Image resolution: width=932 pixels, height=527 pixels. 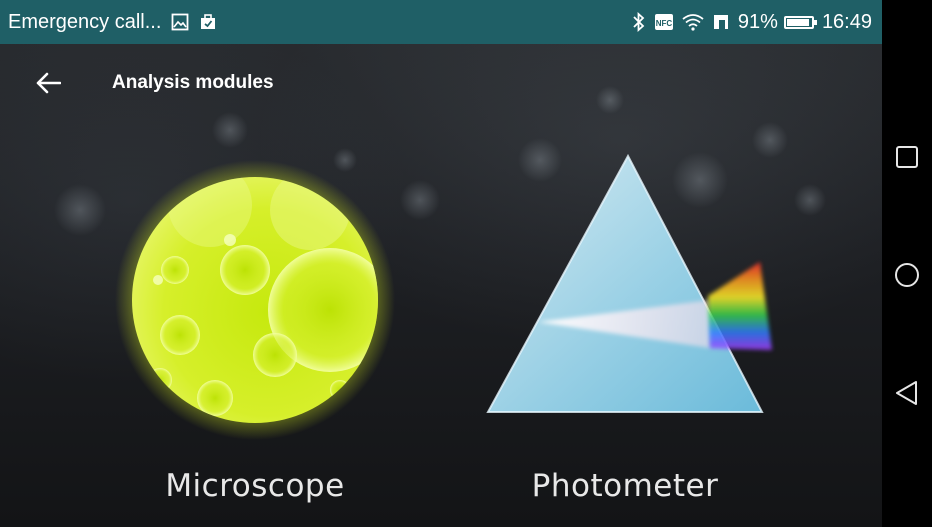 I want to click on vibrate-icon, so click(x=721, y=22).